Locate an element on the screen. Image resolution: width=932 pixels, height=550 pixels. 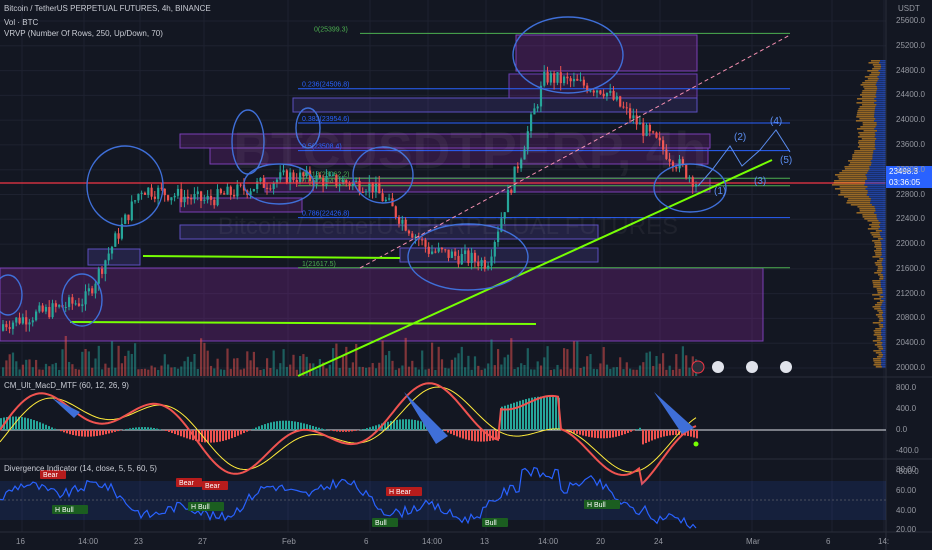
event-icons is located at coordinates (741, 367).